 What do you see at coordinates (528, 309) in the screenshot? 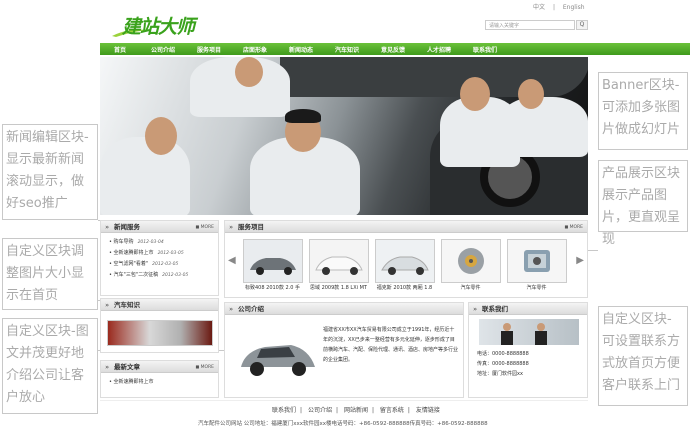
I see `contact-us-title: 联系我们` at bounding box center [528, 309].